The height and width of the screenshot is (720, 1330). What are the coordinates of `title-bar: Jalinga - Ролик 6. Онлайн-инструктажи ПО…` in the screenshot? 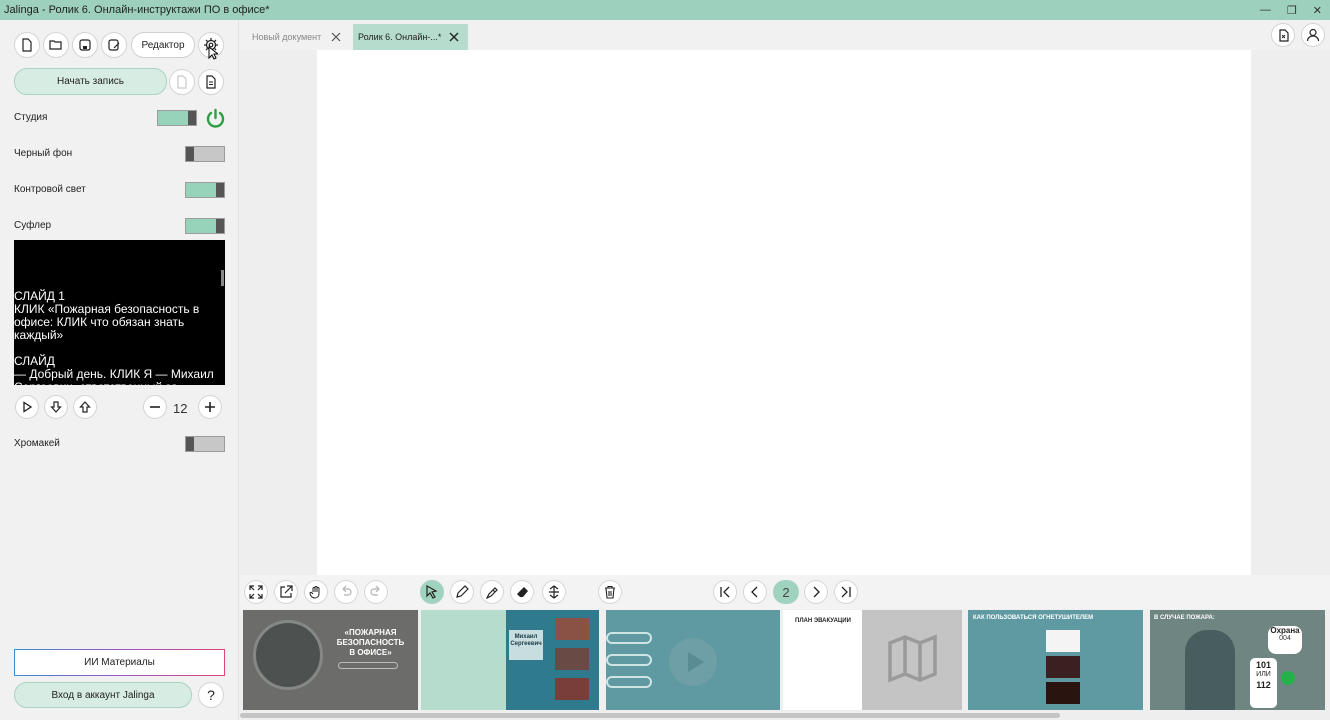 It's located at (665, 10).